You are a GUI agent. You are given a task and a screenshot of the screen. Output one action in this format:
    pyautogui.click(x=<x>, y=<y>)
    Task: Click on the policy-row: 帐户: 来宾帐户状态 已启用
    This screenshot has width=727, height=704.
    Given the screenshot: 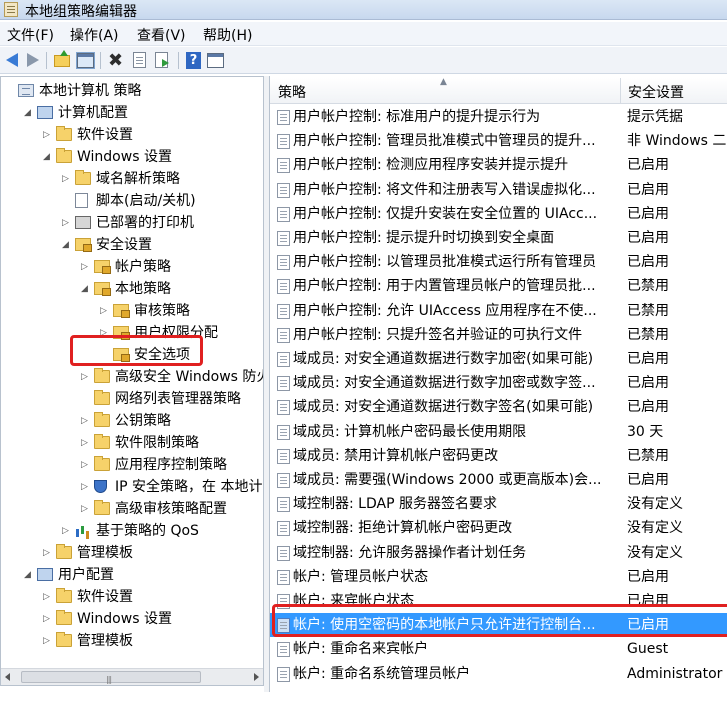 What is the action you would take?
    pyautogui.click(x=498, y=601)
    